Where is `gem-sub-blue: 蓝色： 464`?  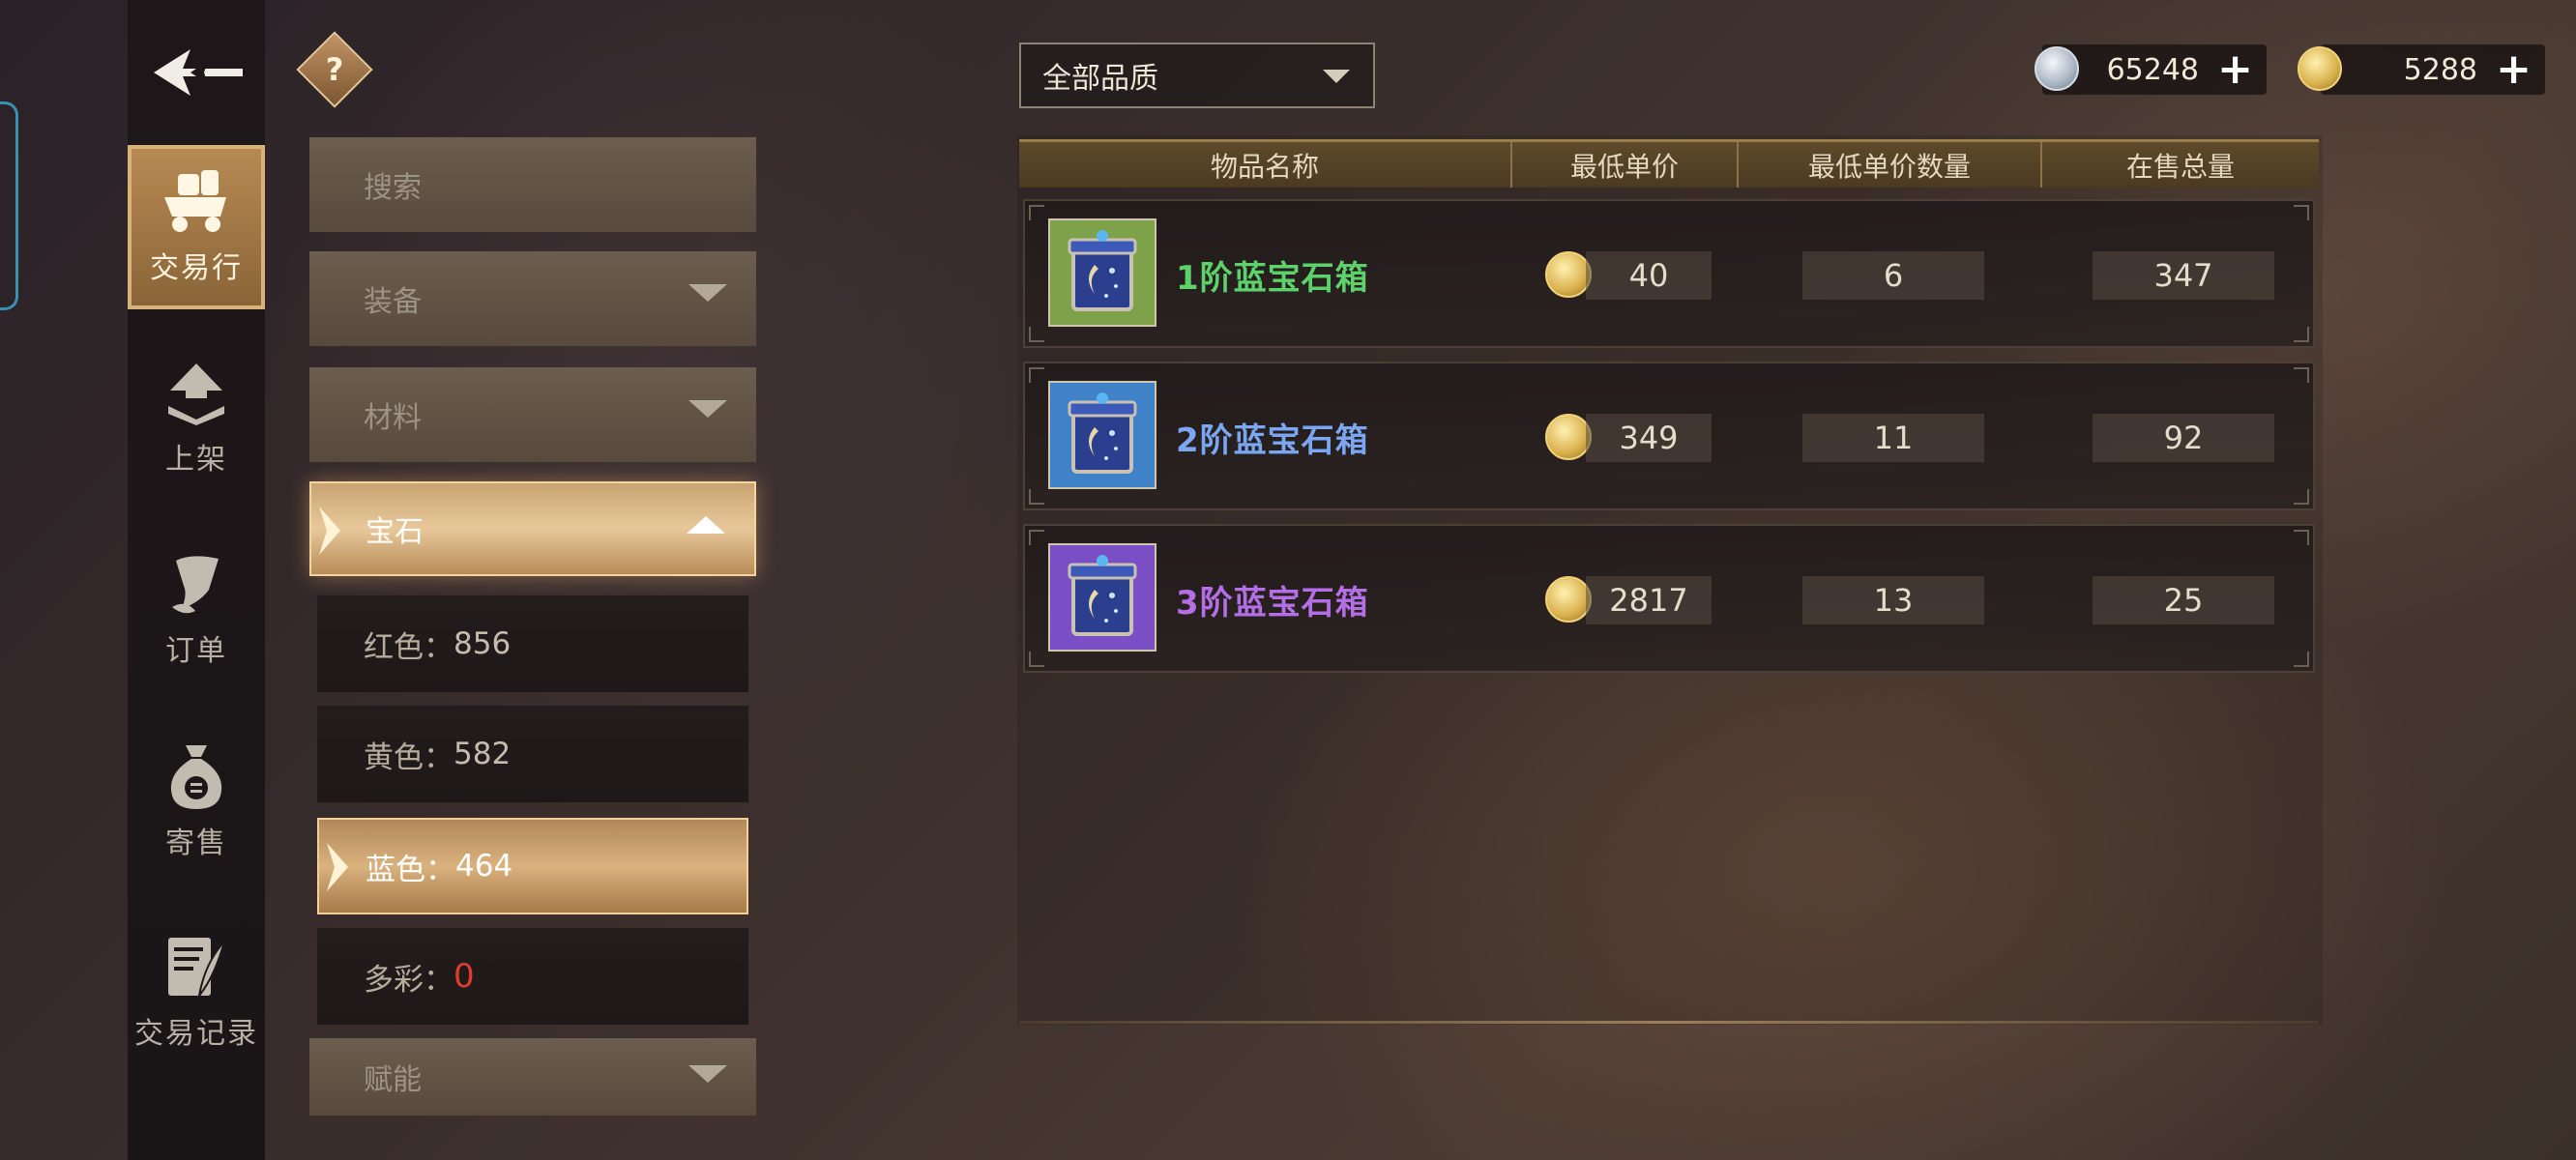 gem-sub-blue: 蓝色： 464 is located at coordinates (532, 866).